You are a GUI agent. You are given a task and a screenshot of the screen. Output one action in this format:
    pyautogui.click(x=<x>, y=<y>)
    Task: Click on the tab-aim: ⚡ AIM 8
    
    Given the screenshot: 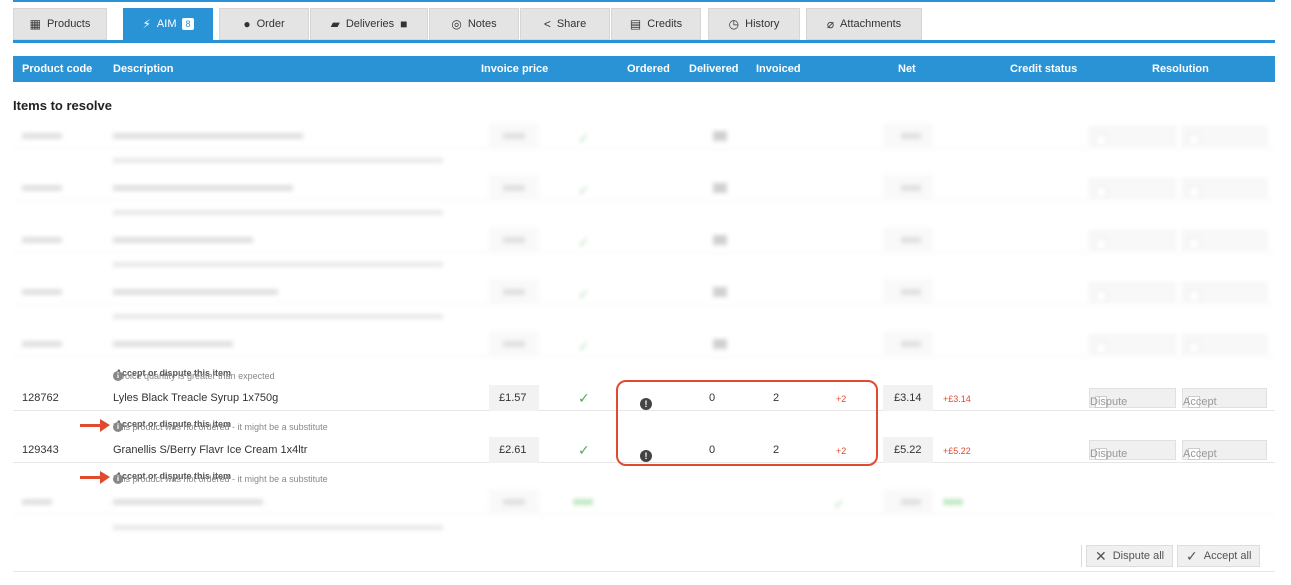 What is the action you would take?
    pyautogui.click(x=168, y=24)
    